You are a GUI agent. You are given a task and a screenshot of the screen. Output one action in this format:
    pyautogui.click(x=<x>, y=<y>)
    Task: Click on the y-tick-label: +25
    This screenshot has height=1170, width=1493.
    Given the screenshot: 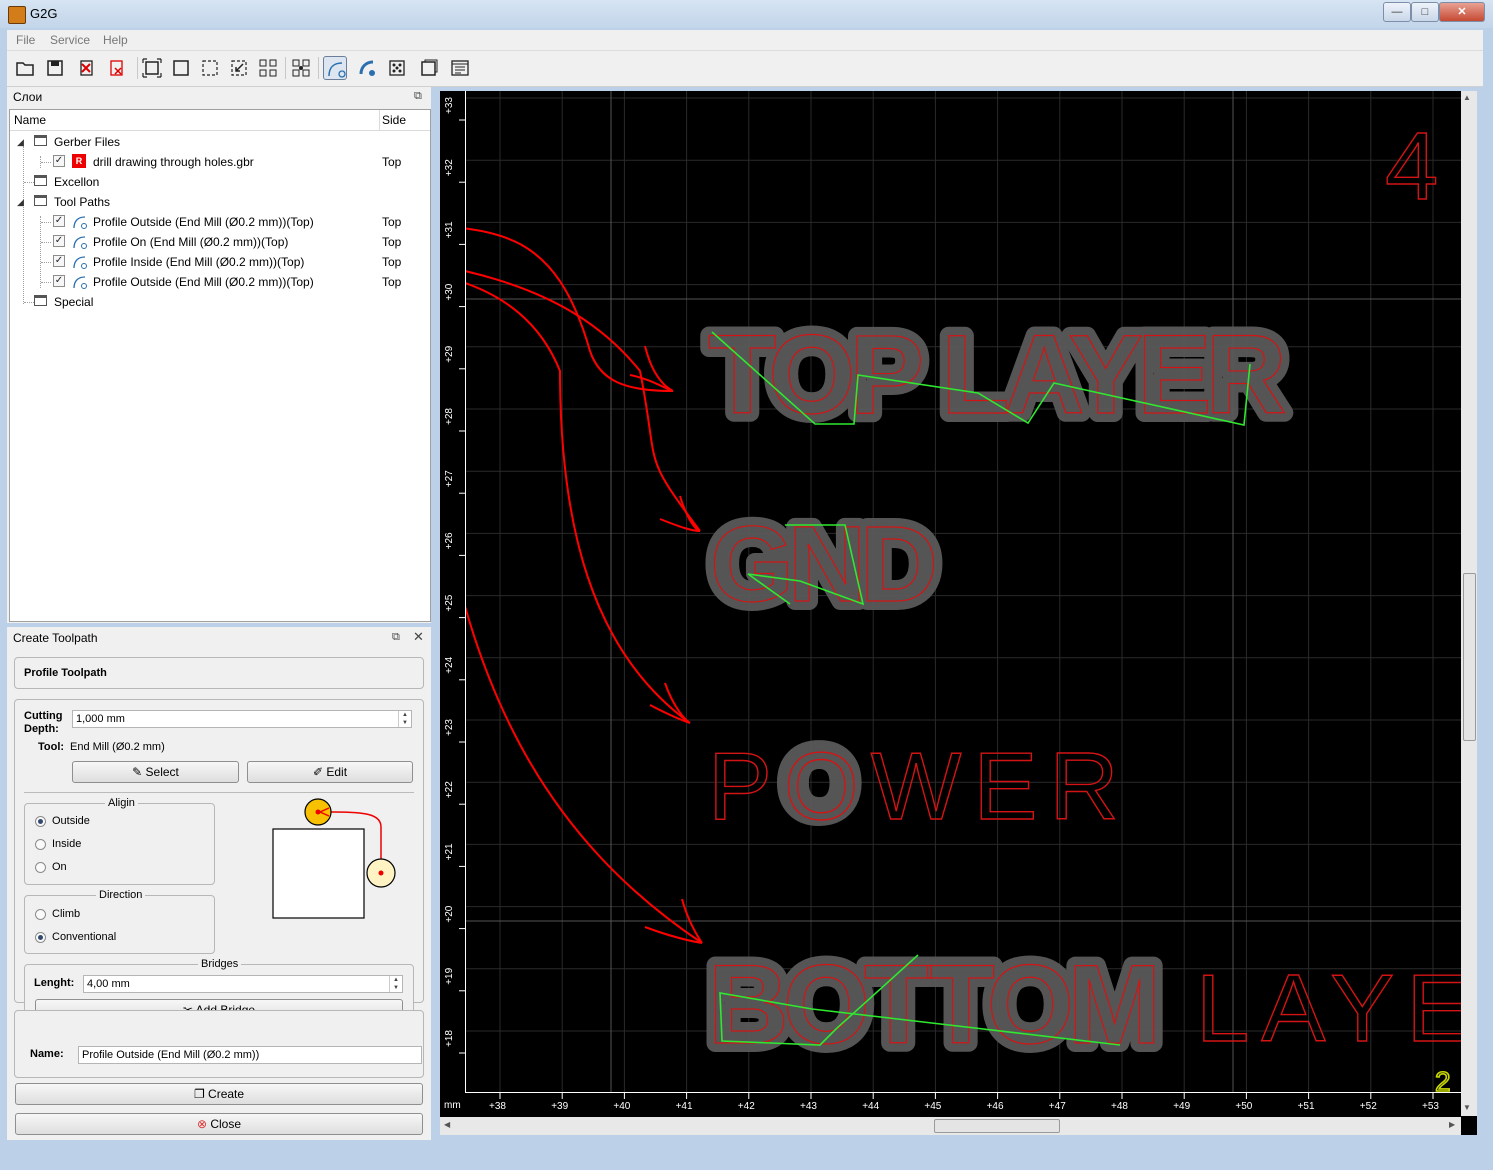 What is the action you would take?
    pyautogui.click(x=449, y=602)
    